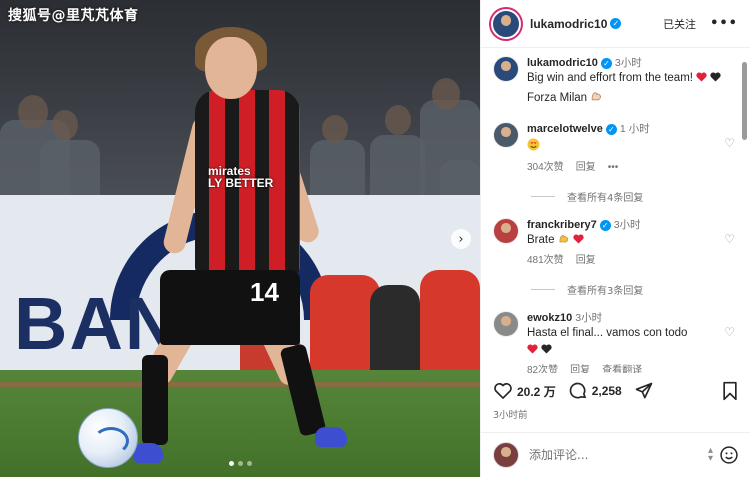  Describe the element at coordinates (578, 391) in the screenshot. I see `comment-icon` at that location.